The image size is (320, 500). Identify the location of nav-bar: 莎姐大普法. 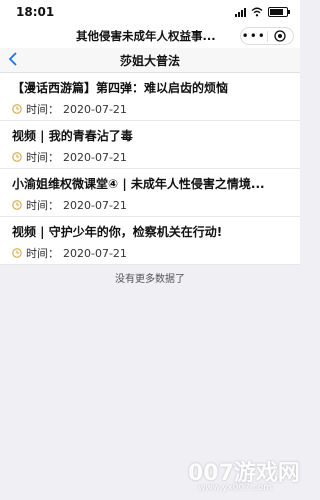
(150, 60).